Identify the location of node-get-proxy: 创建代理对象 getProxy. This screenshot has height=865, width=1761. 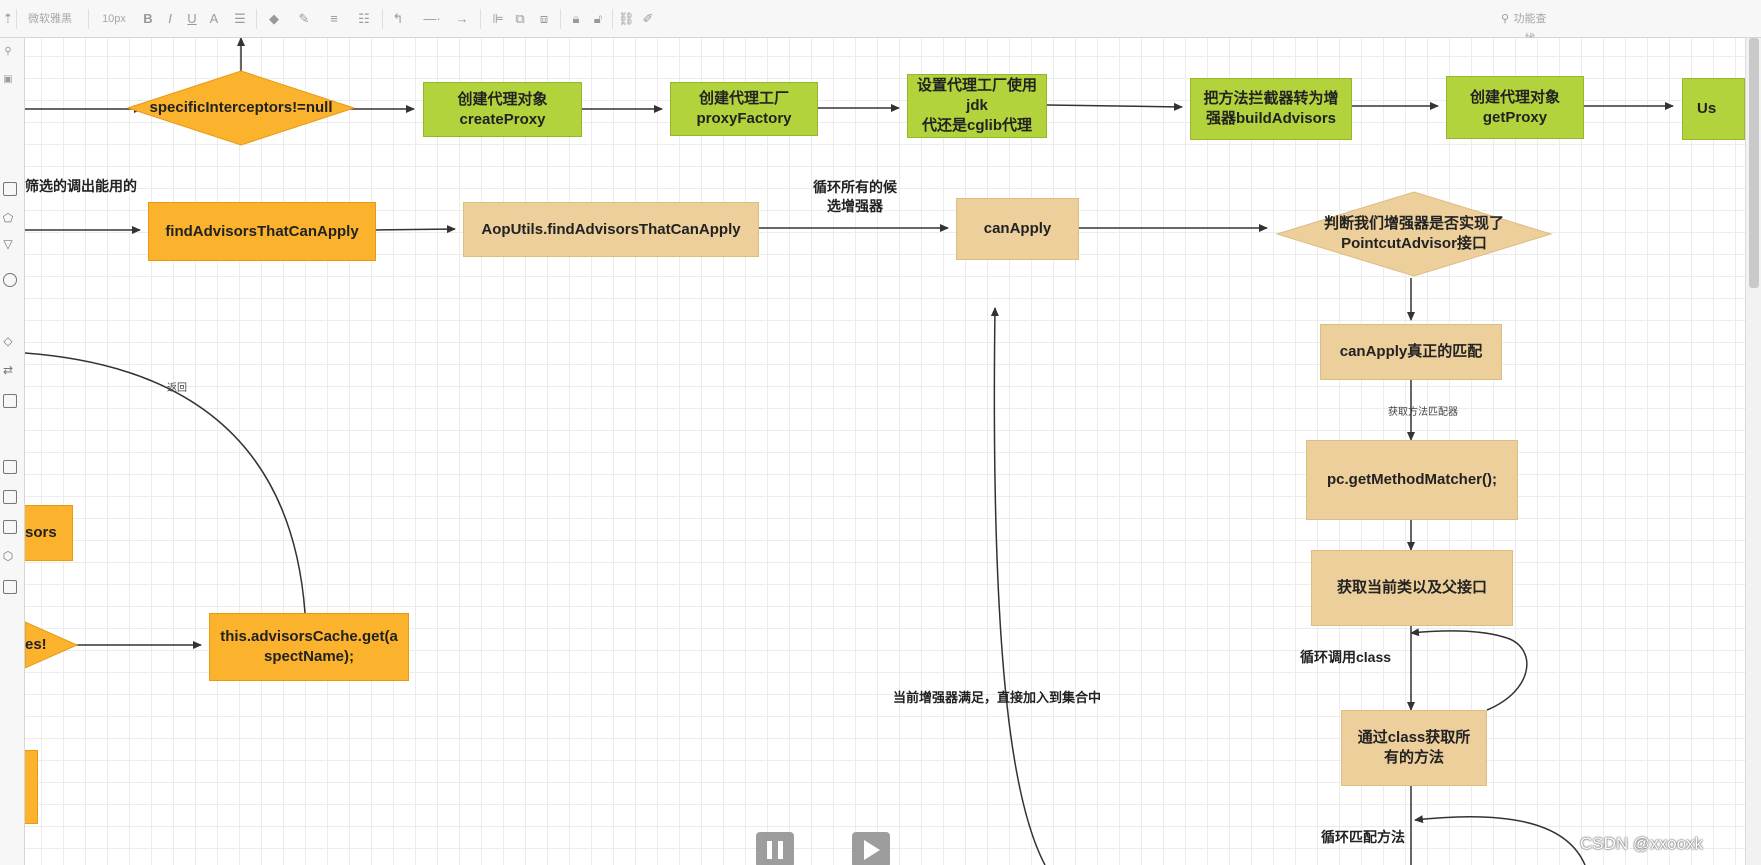
(1515, 107).